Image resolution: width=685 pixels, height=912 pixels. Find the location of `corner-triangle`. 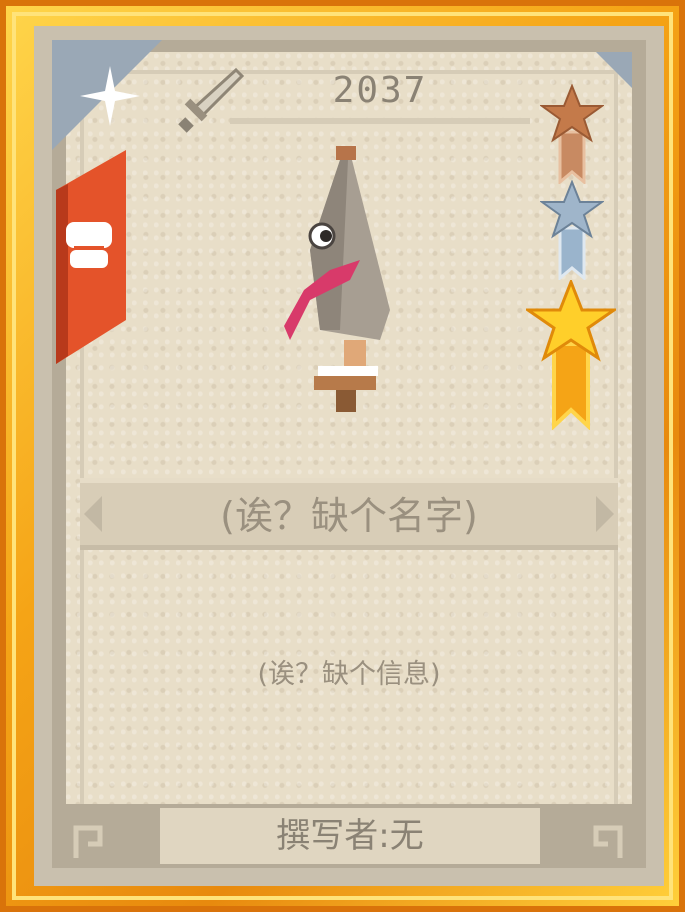

corner-triangle is located at coordinates (614, 70).